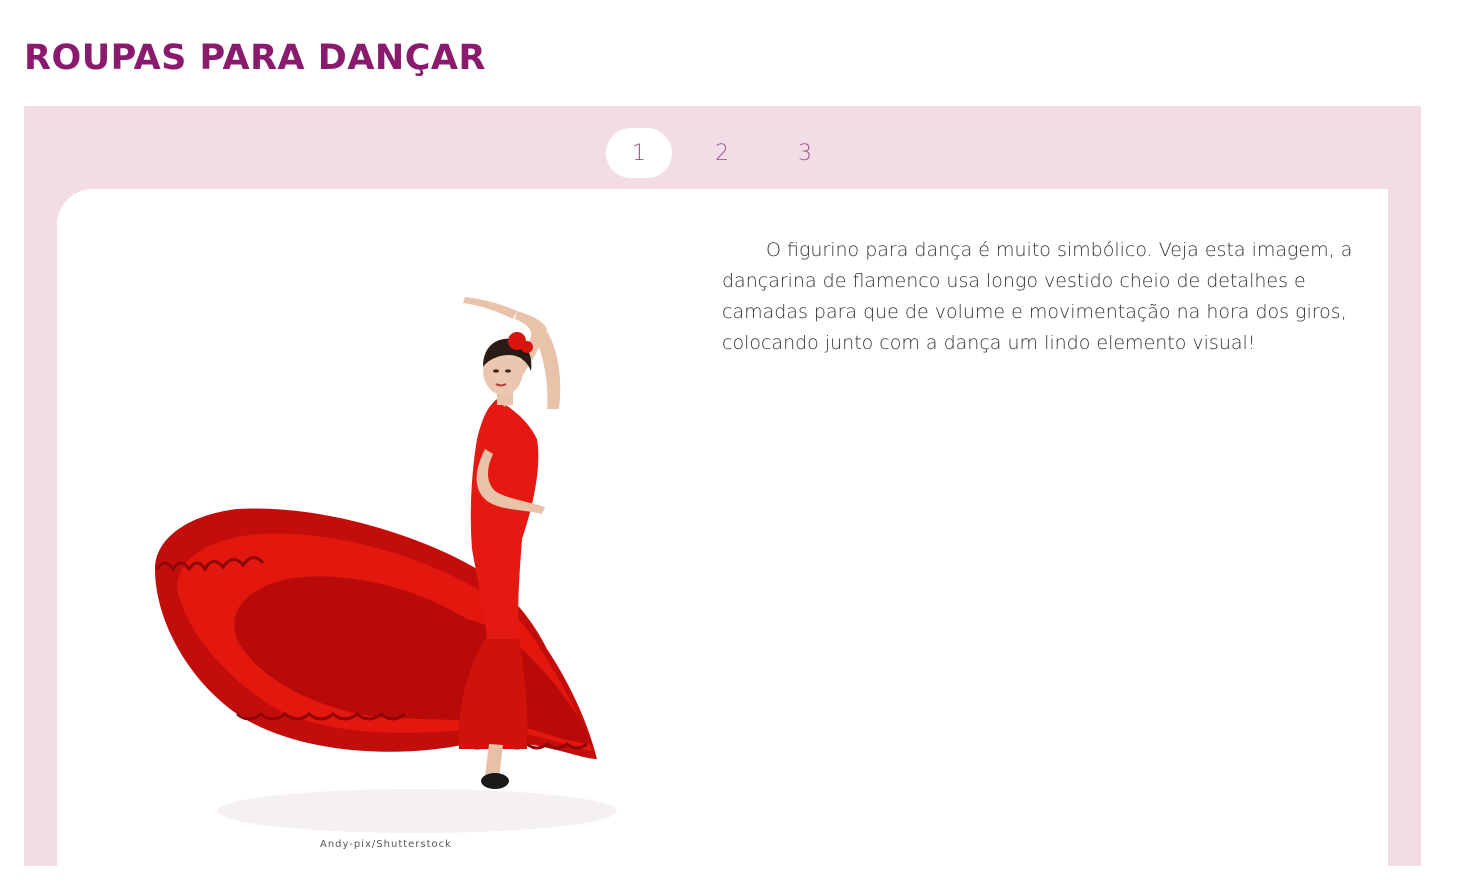 The height and width of the screenshot is (889, 1460). Describe the element at coordinates (639, 153) in the screenshot. I see `tab-1: 1` at that location.